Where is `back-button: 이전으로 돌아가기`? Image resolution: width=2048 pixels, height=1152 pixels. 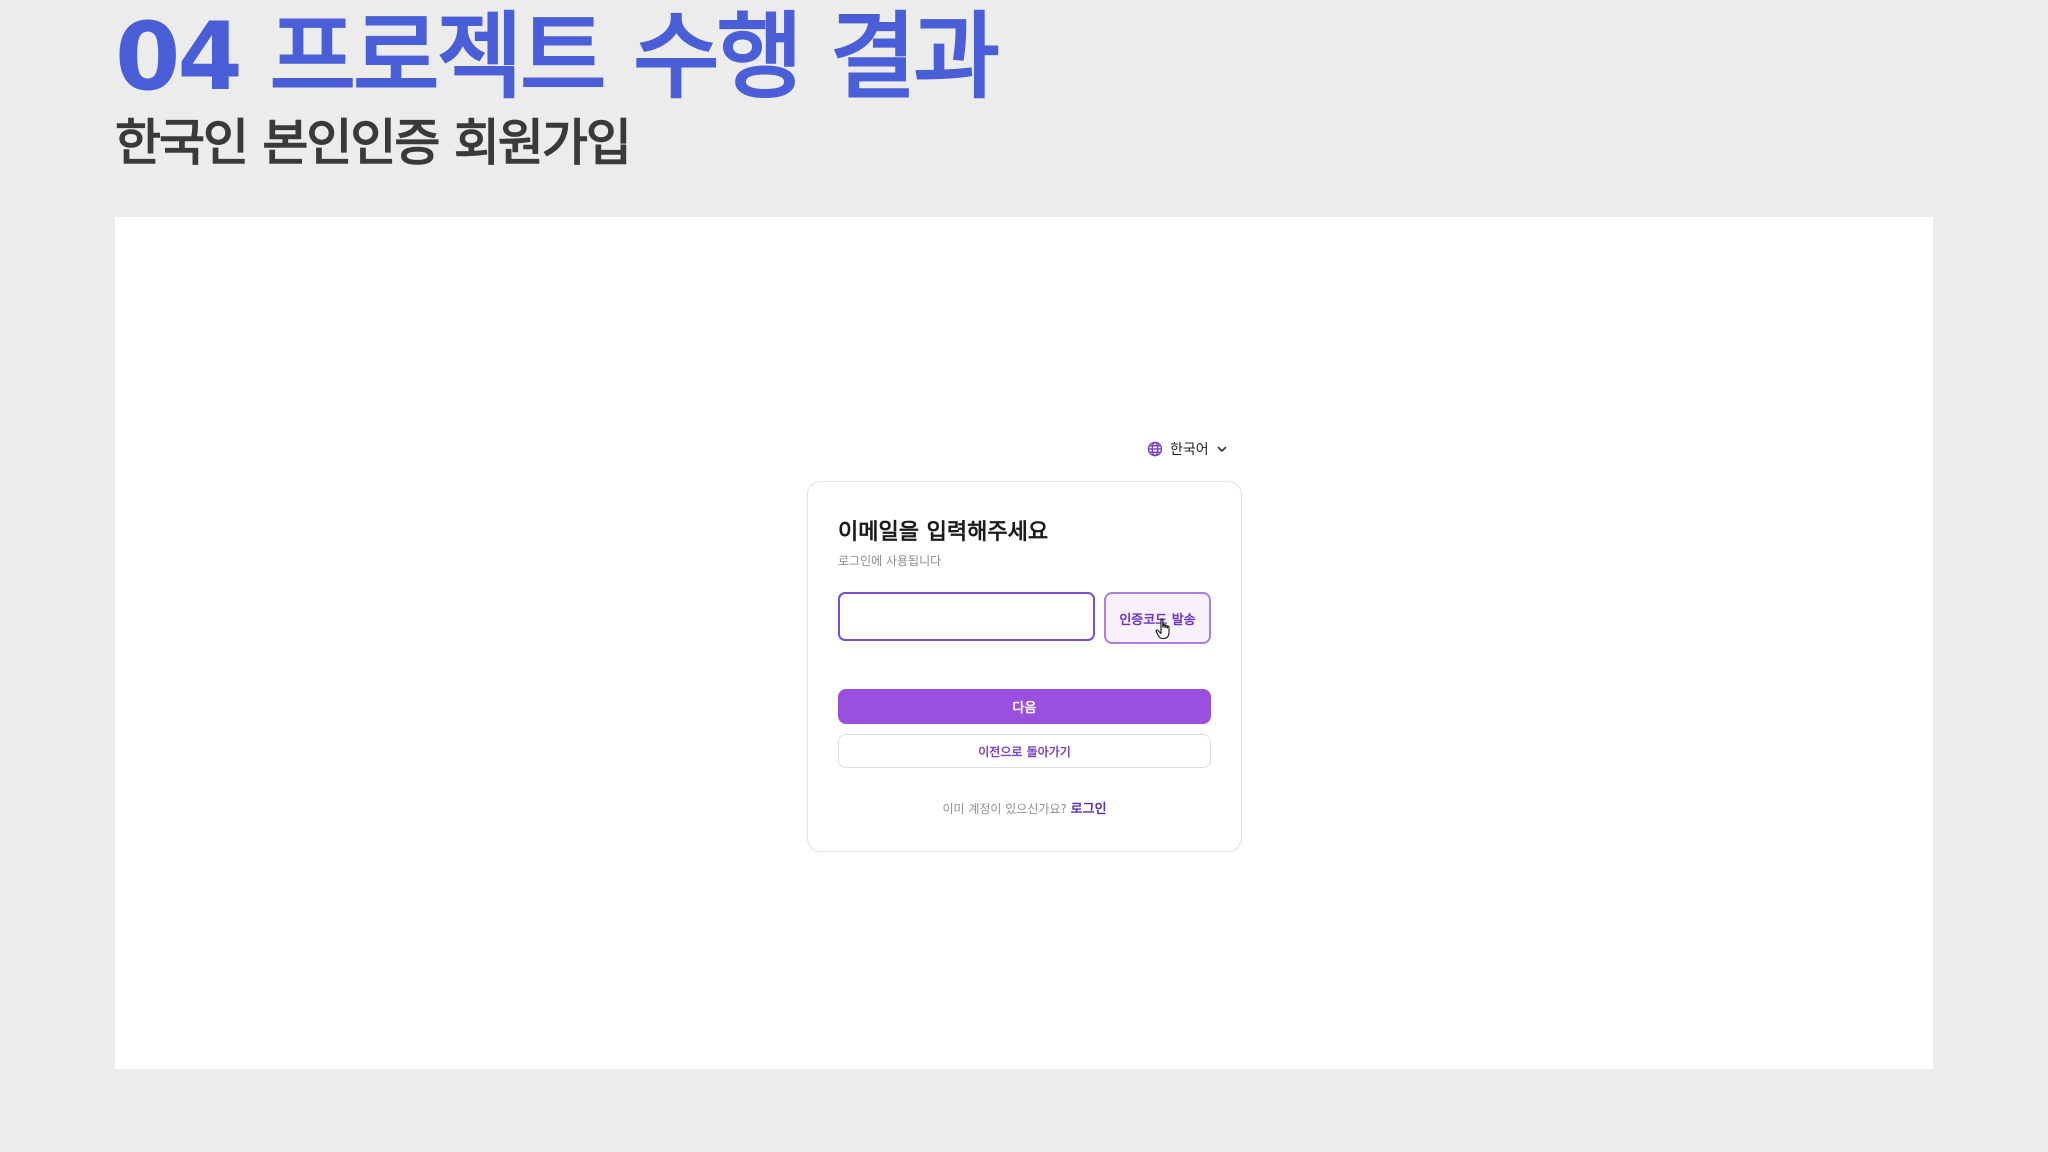
back-button: 이전으로 돌아가기 is located at coordinates (1024, 751).